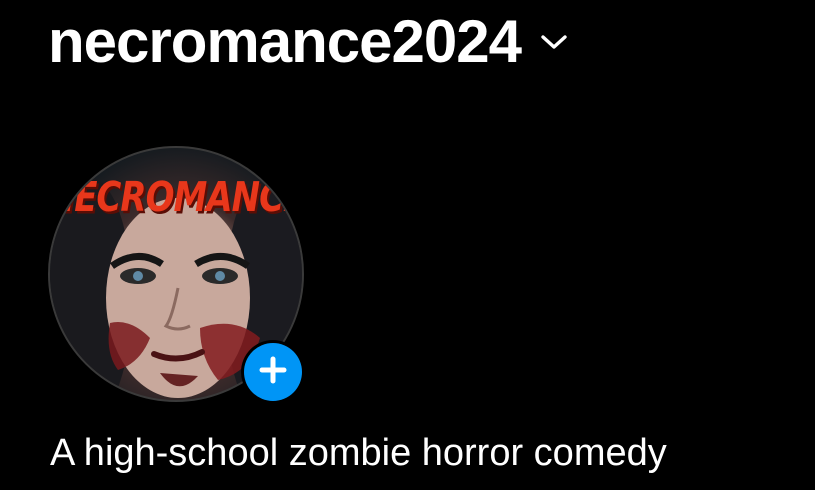 The height and width of the screenshot is (490, 815). I want to click on profile-header: necromance2024, so click(308, 42).